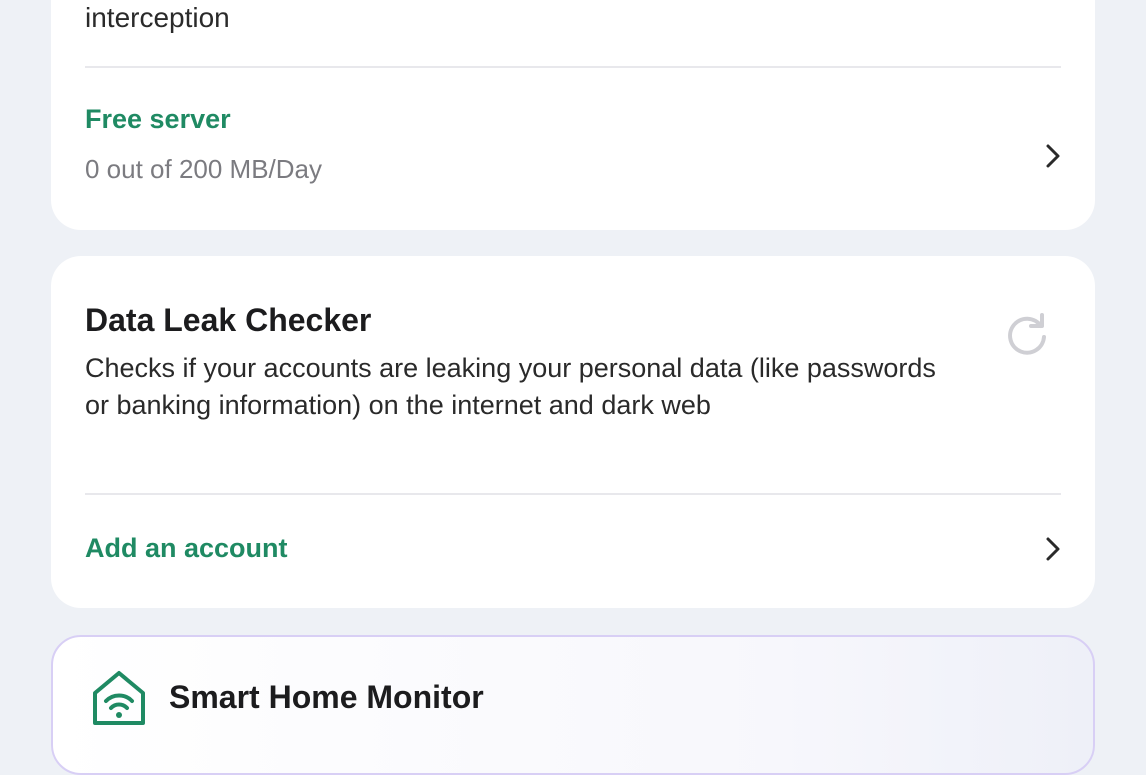 This screenshot has height=775, width=1146. I want to click on free-server-usage: 0 out of 200 MB/Day, so click(204, 169).